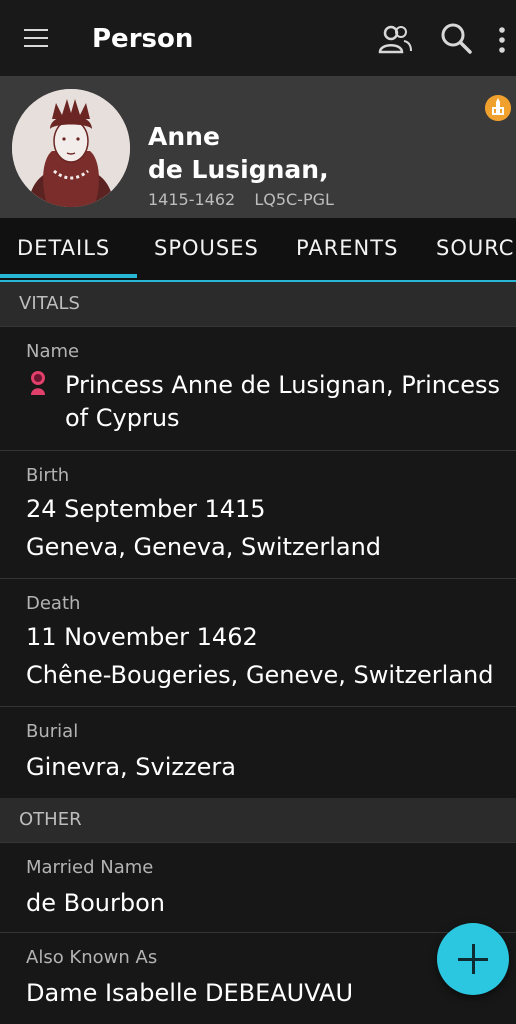  Describe the element at coordinates (146, 509) in the screenshot. I see `birth-date: 24 September 1415` at that location.